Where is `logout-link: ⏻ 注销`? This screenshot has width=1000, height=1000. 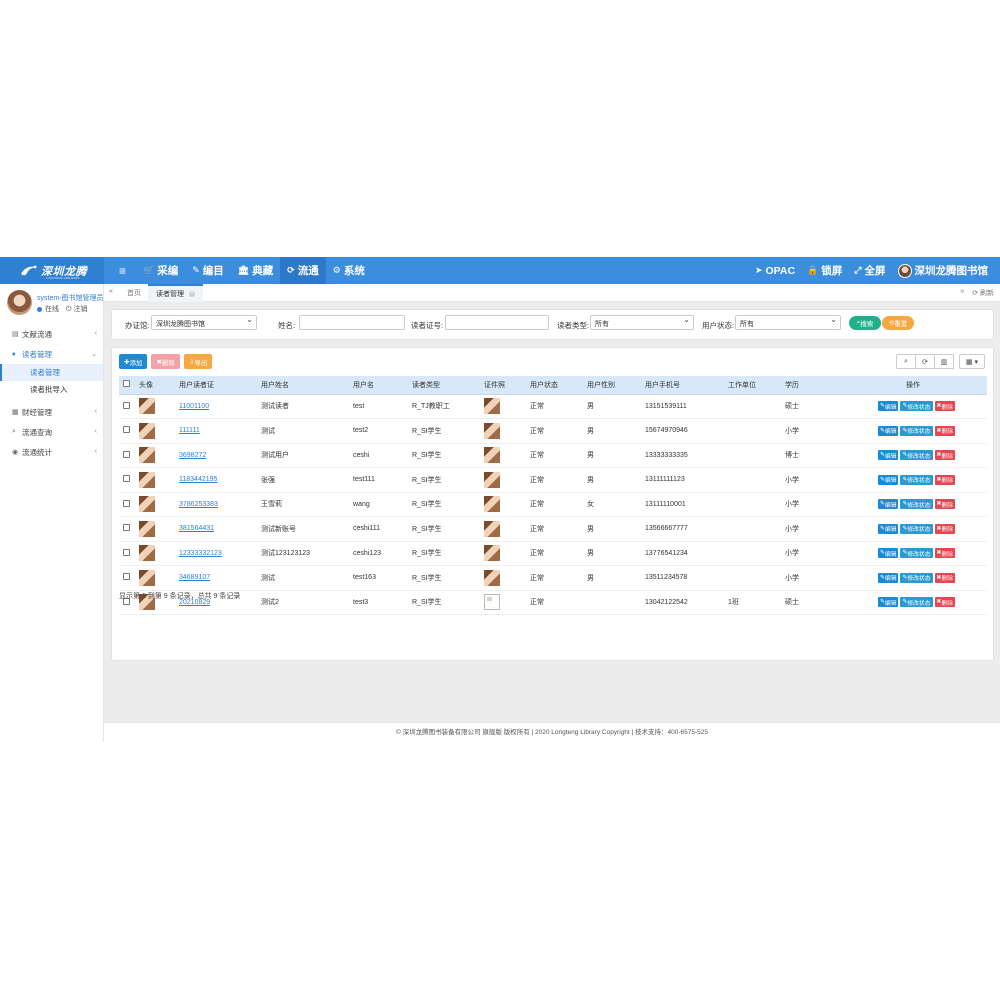 logout-link: ⏻ 注销 is located at coordinates (76, 309).